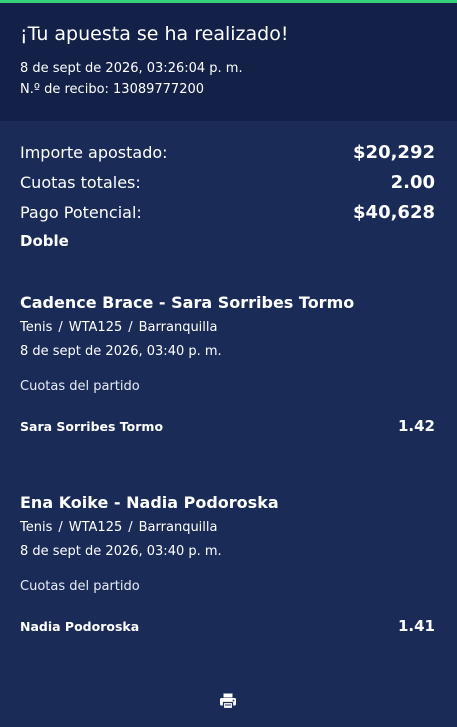 This screenshot has height=727, width=457. Describe the element at coordinates (80, 626) in the screenshot. I see `selection-name: Nadia Podoroska` at that location.